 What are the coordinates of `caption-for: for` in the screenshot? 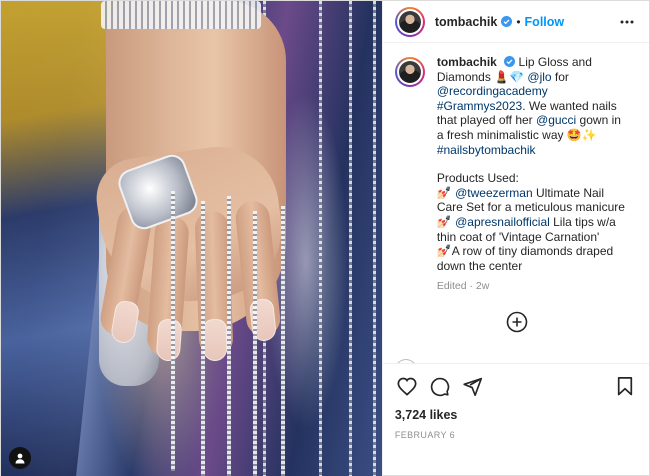 It's located at (560, 76).